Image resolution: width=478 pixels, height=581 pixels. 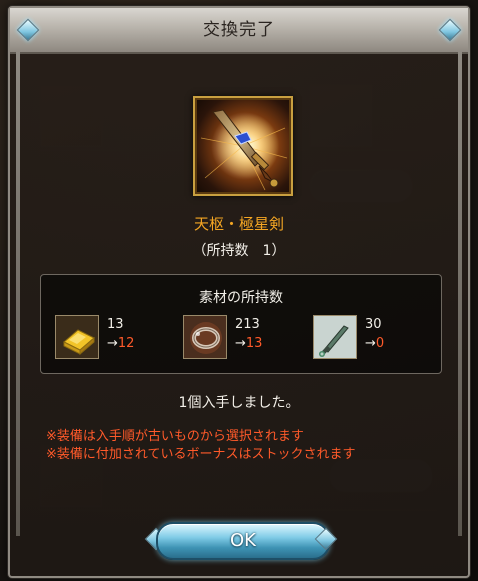 What do you see at coordinates (239, 403) in the screenshot?
I see `result-message: 1個入手しました。` at bounding box center [239, 403].